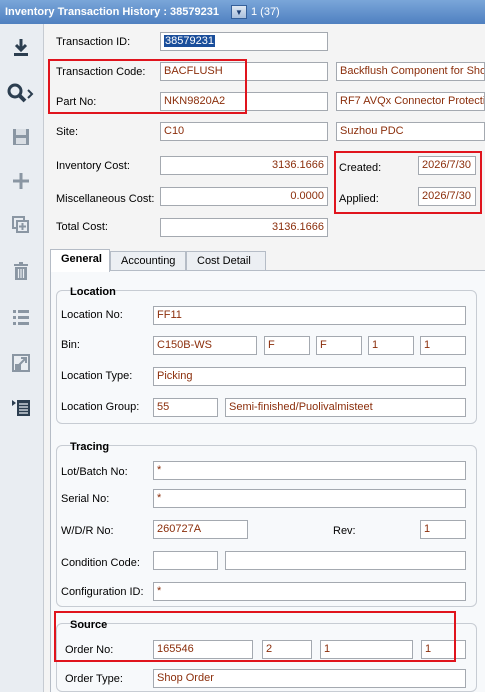 This screenshot has height=692, width=485. What do you see at coordinates (309, 678) in the screenshot?
I see `order-type-field: Shop Order` at bounding box center [309, 678].